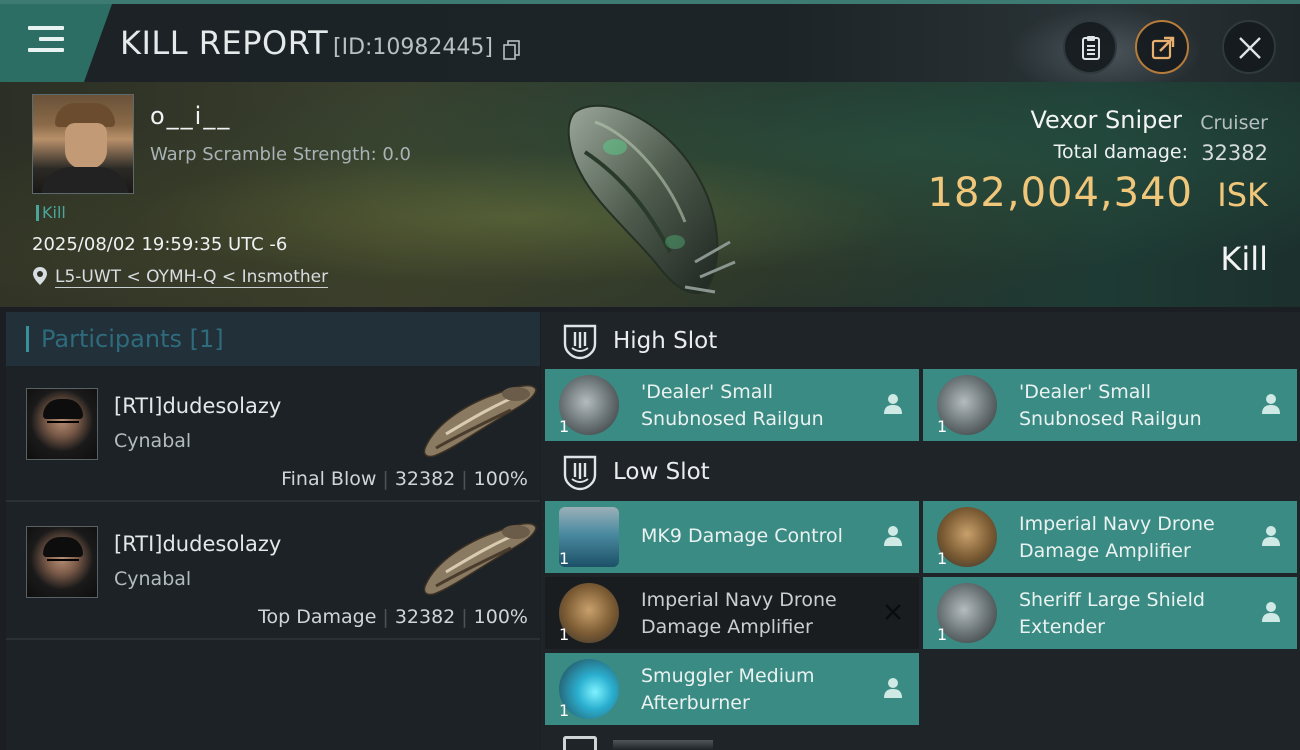 The width and height of the screenshot is (1300, 750). Describe the element at coordinates (650, 41) in the screenshot. I see `header-bar: KILL REPORT [ID:10982445]` at that location.